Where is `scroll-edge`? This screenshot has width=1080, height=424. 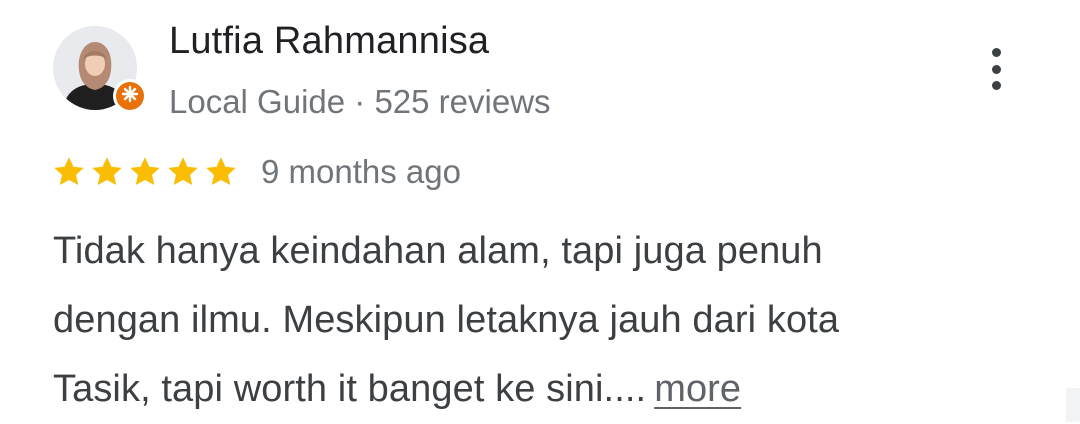
scroll-edge is located at coordinates (1073, 405).